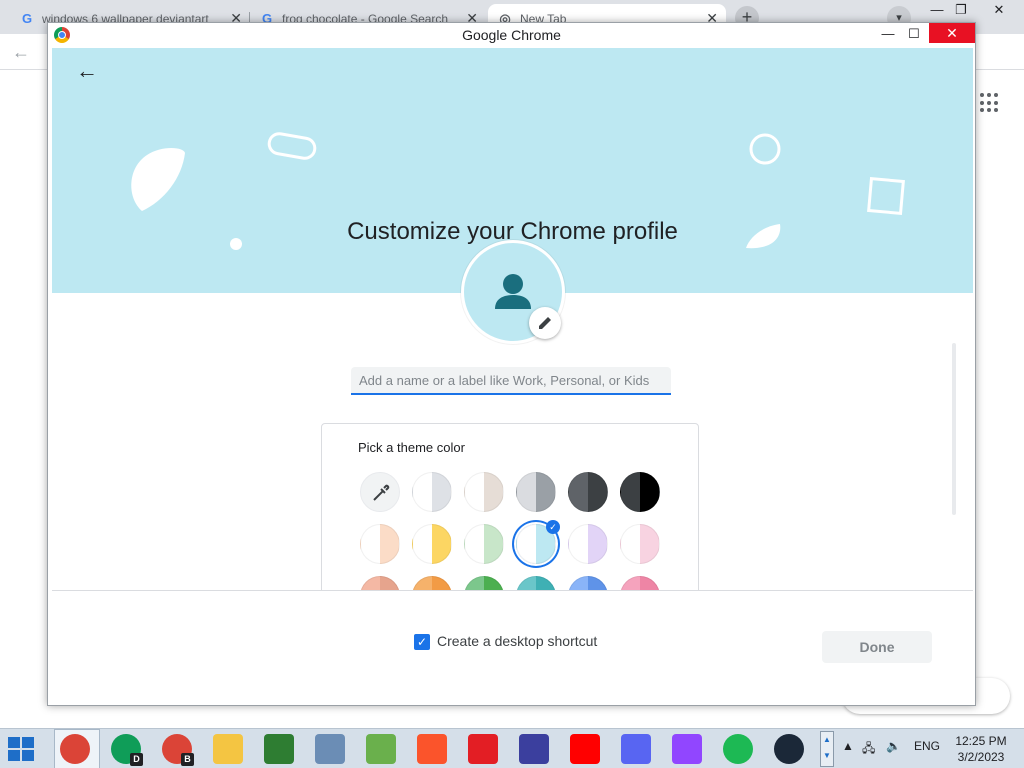 Image resolution: width=1024 pixels, height=768 pixels. I want to click on pencil-icon, so click(545, 323).